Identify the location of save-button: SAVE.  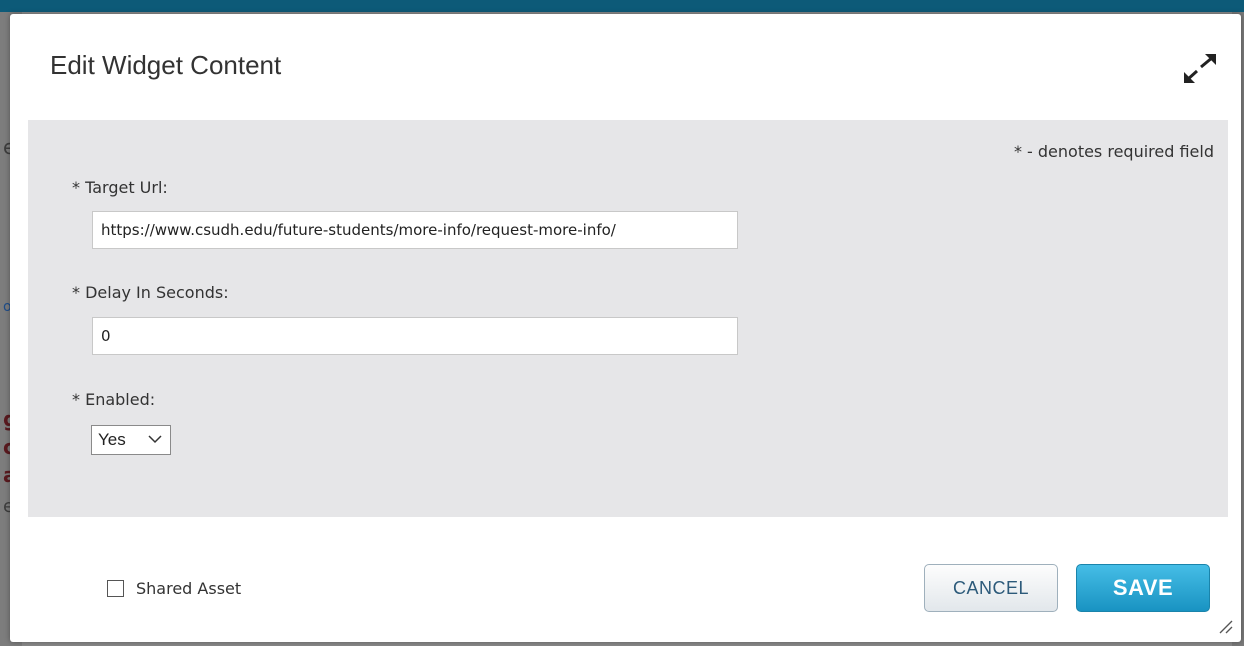
(1143, 588).